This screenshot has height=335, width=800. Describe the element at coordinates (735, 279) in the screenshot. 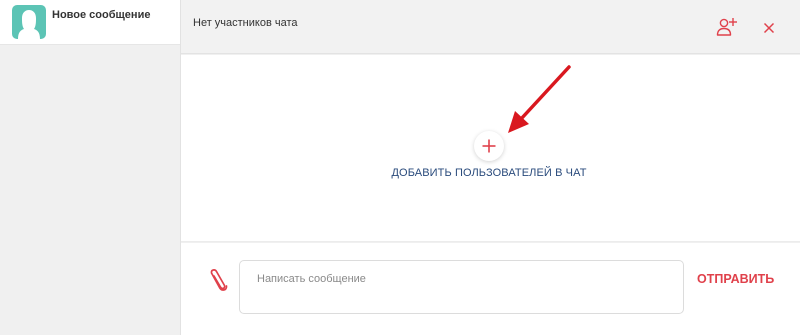

I see `send-button: ОТПРАВИТЬ` at that location.